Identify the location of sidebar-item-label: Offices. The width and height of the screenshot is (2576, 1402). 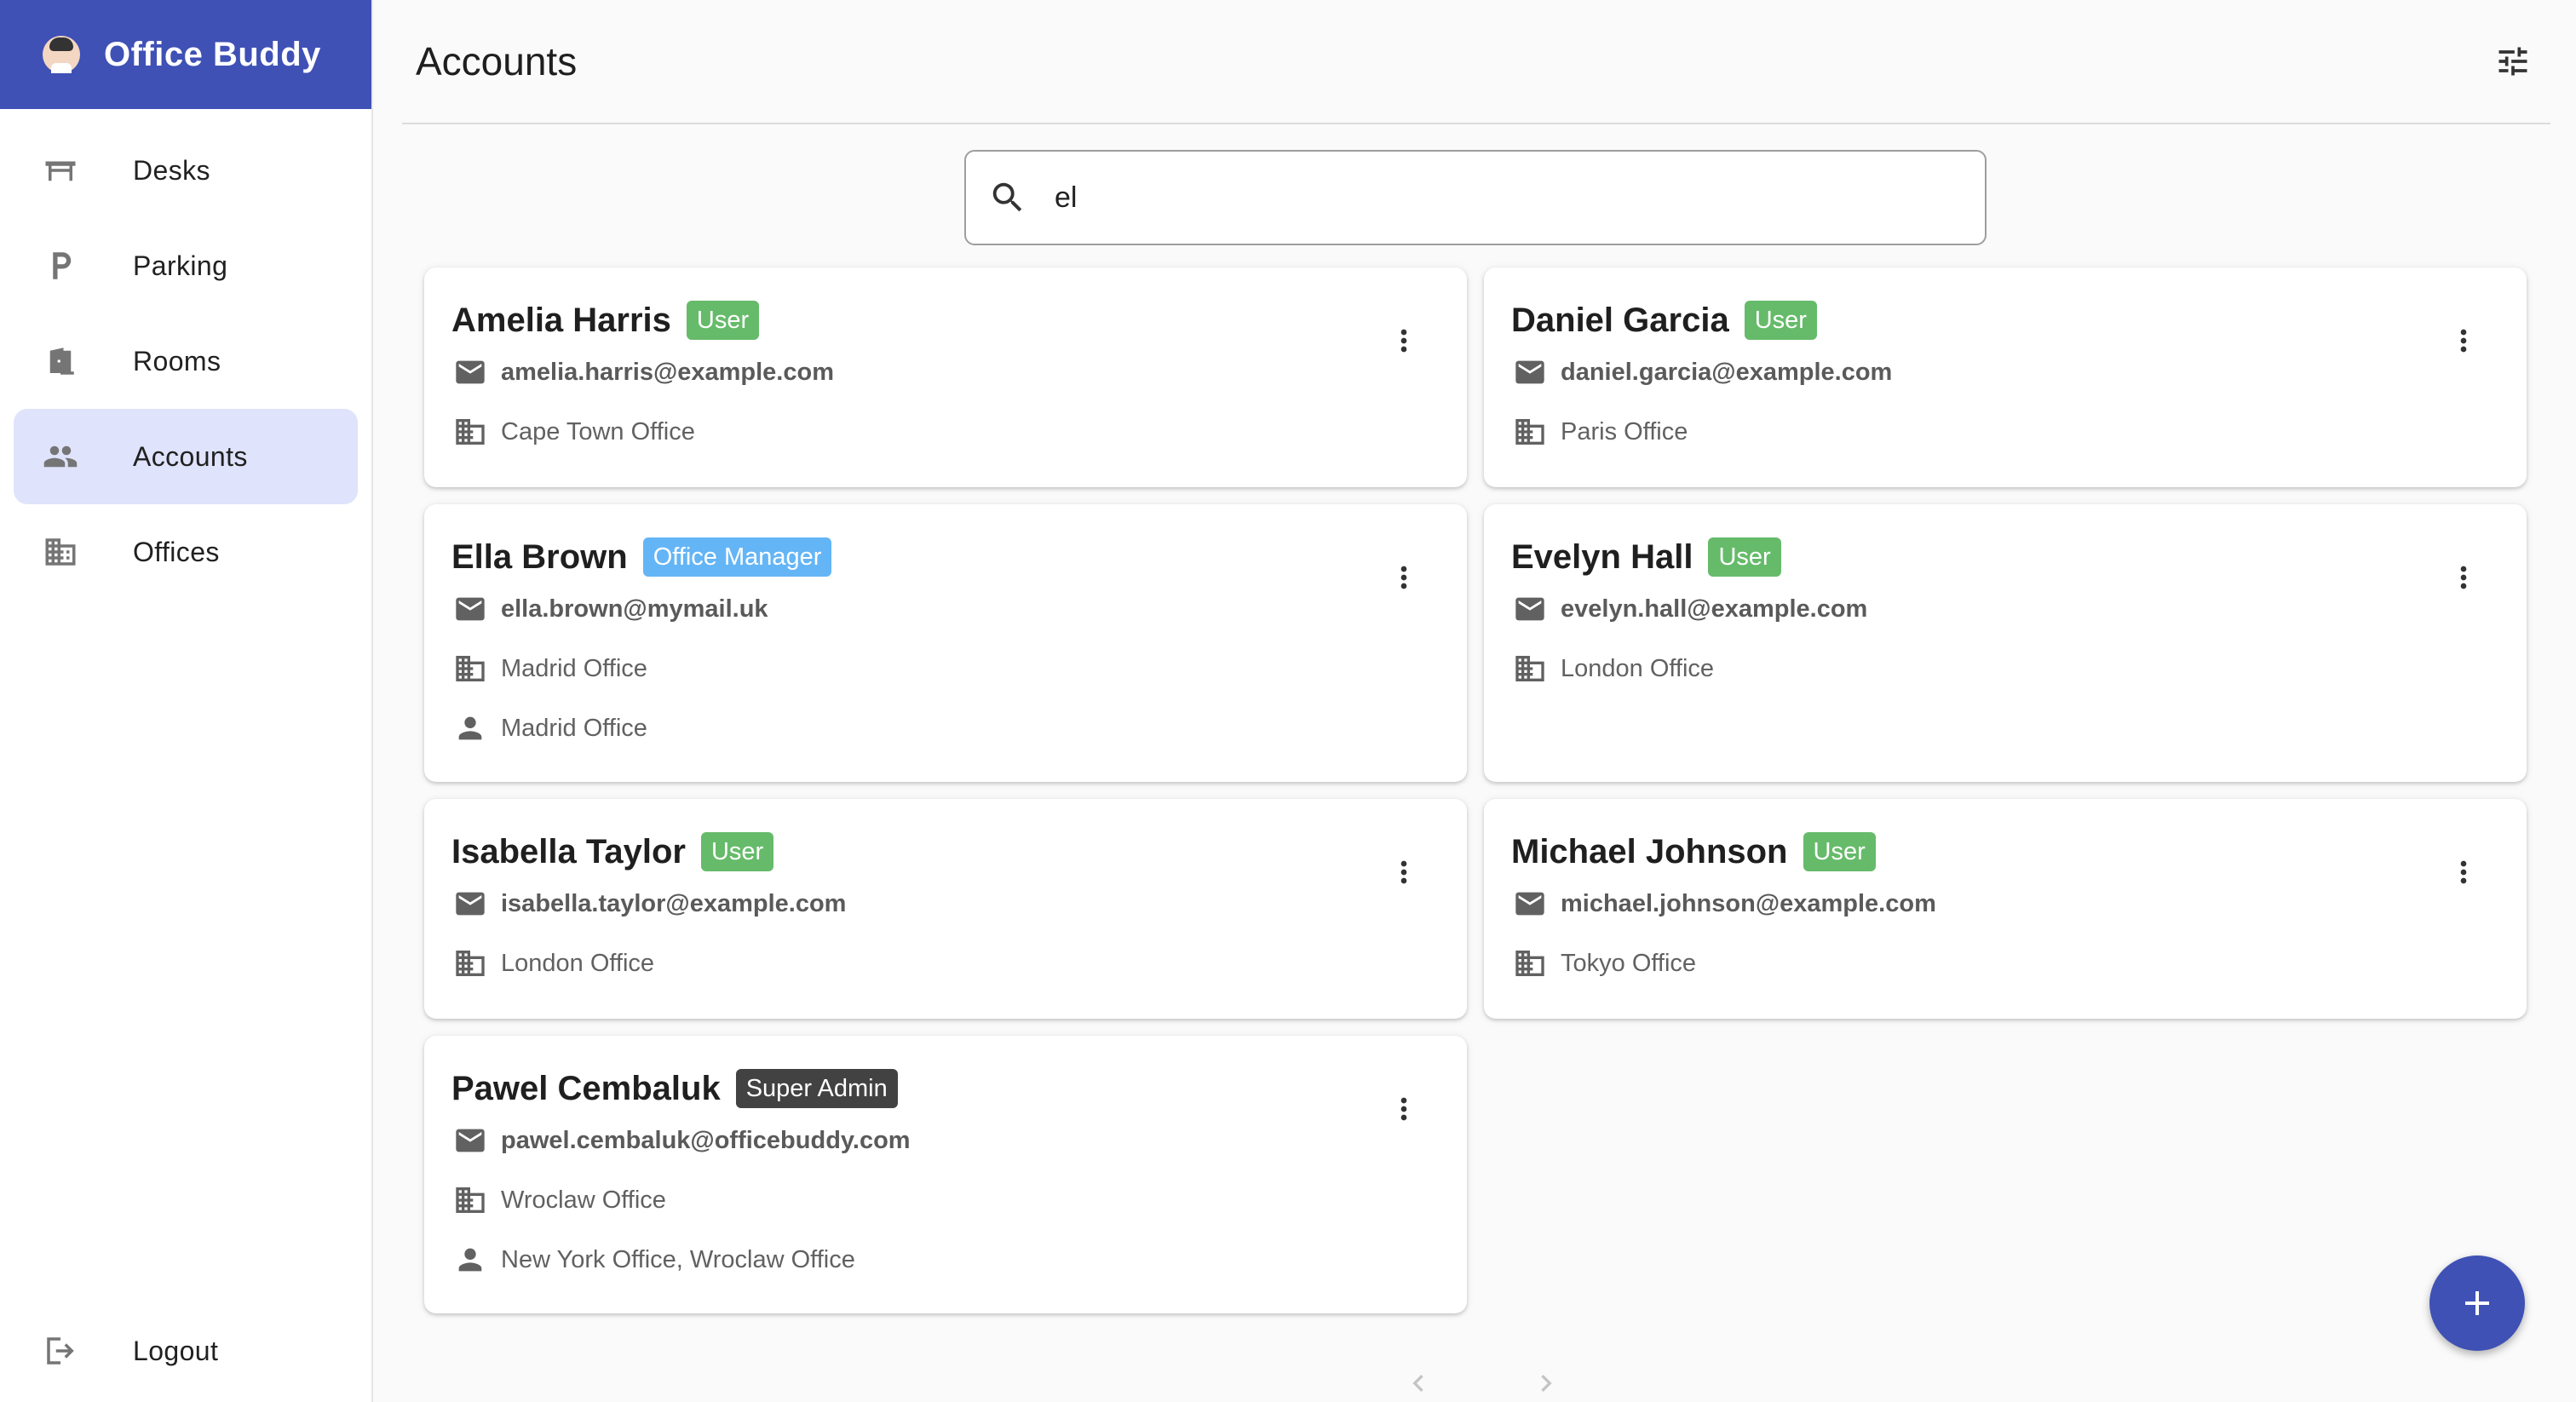
(177, 551).